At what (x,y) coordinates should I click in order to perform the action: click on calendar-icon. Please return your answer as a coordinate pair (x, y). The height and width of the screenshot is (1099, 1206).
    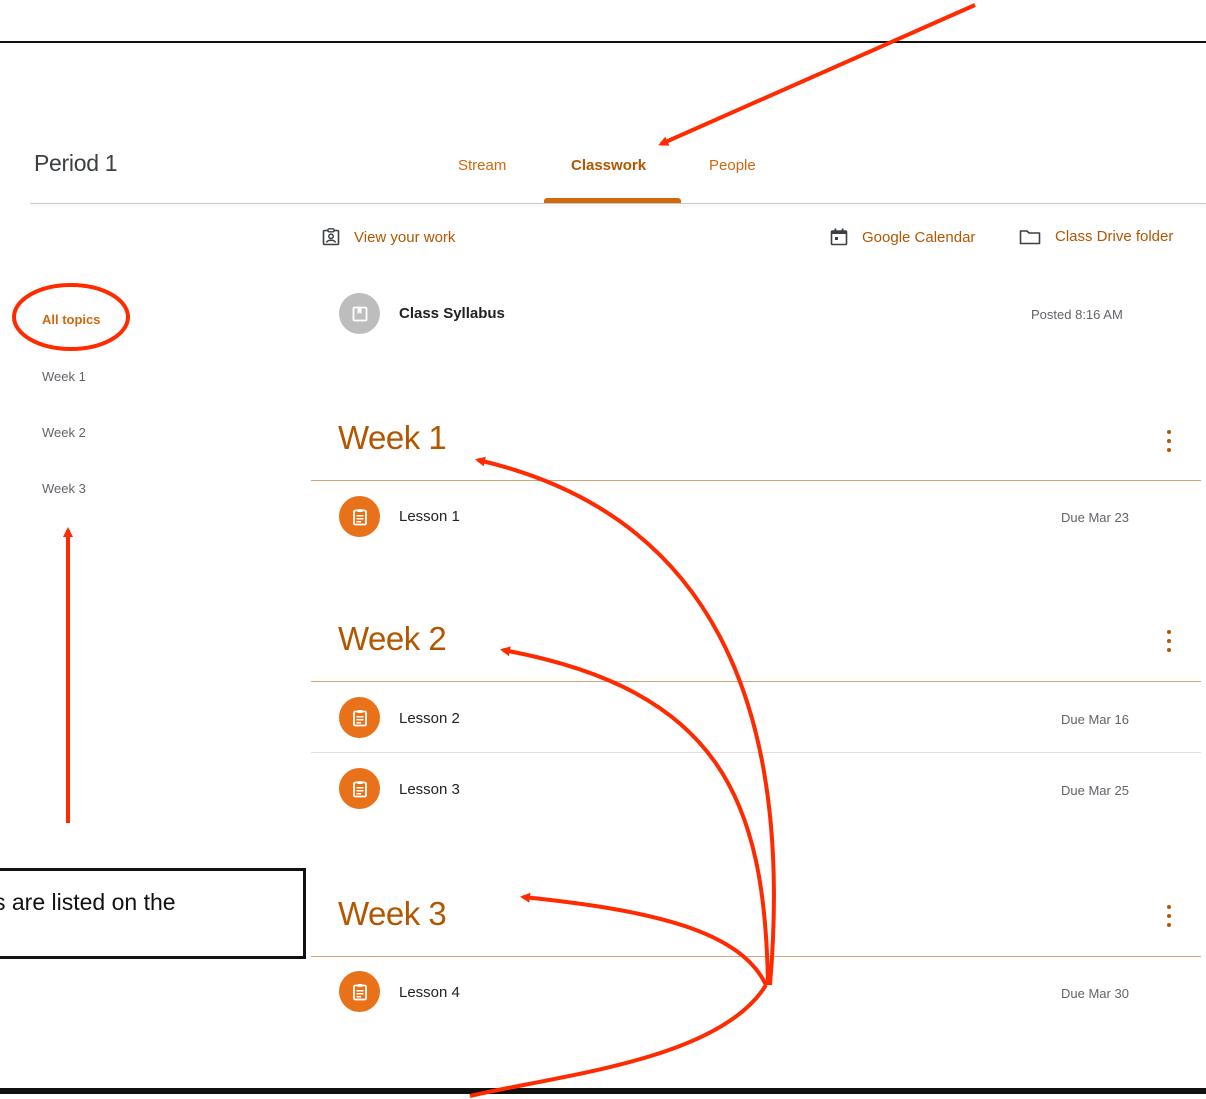
    Looking at the image, I should click on (839, 237).